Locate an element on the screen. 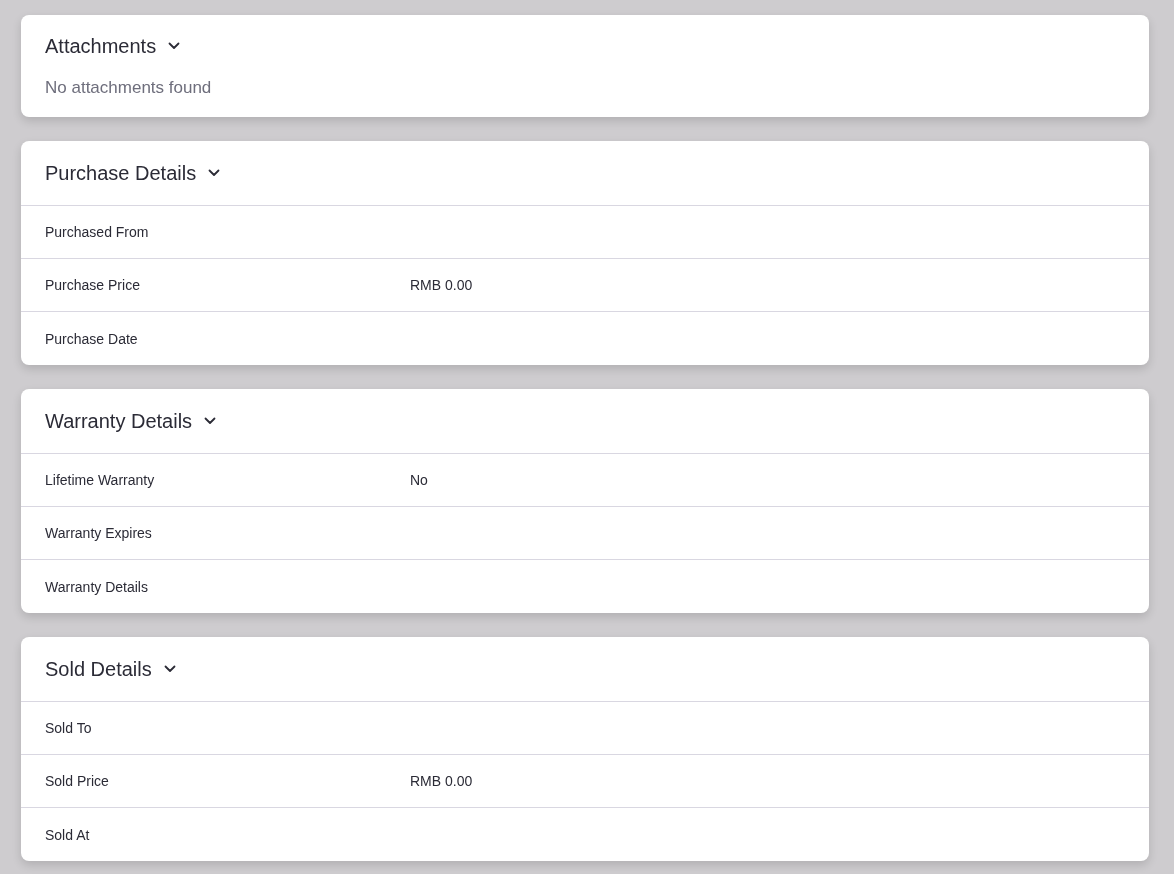 This screenshot has height=874, width=1174. field-value: No is located at coordinates (419, 480).